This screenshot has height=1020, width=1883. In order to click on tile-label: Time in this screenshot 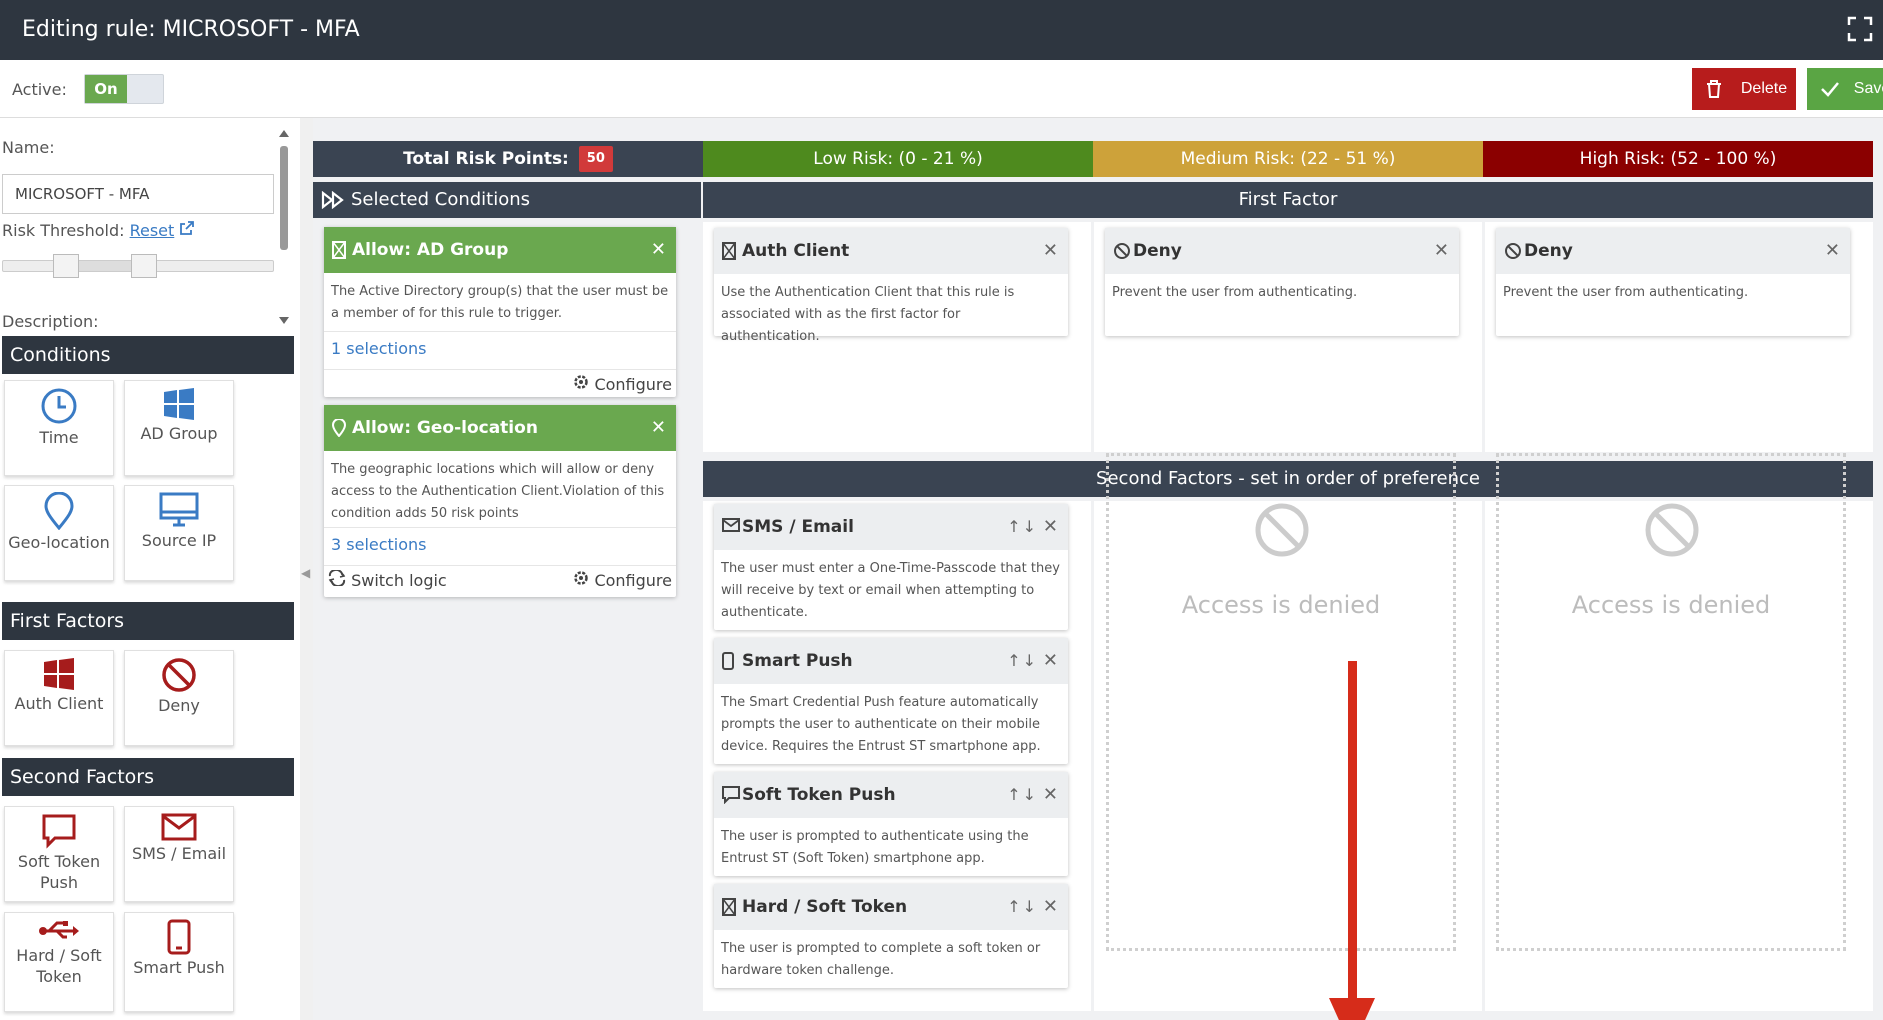, I will do `click(59, 437)`.